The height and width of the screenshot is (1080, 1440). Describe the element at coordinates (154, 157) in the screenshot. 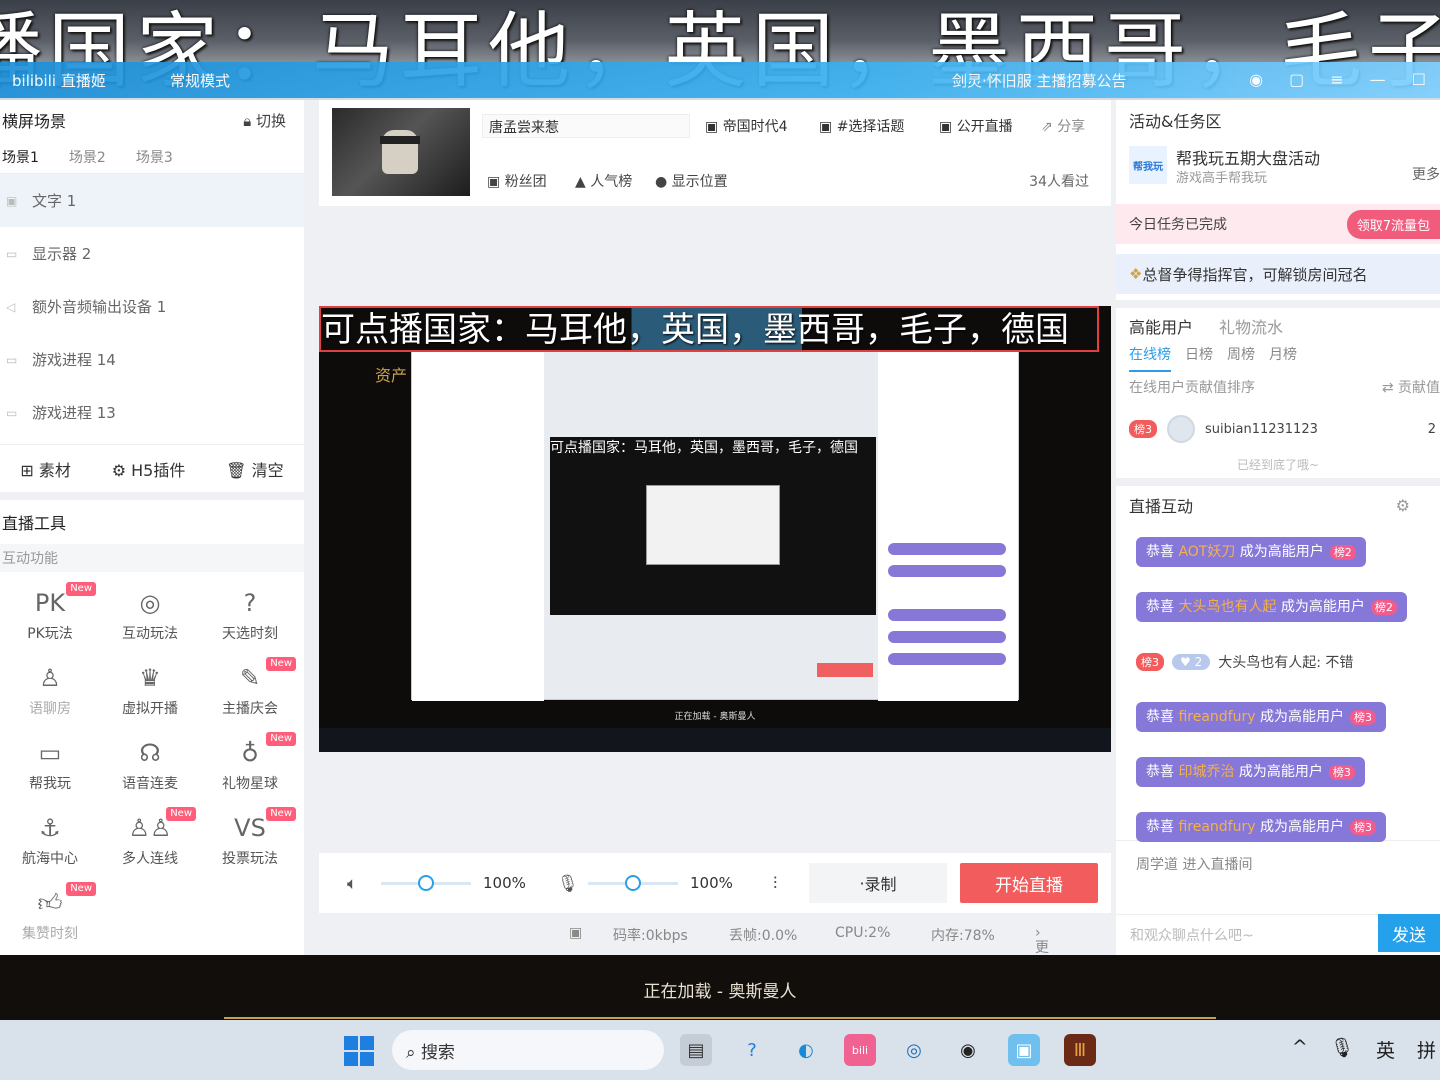

I see `tab-scene-3: 场景3` at that location.